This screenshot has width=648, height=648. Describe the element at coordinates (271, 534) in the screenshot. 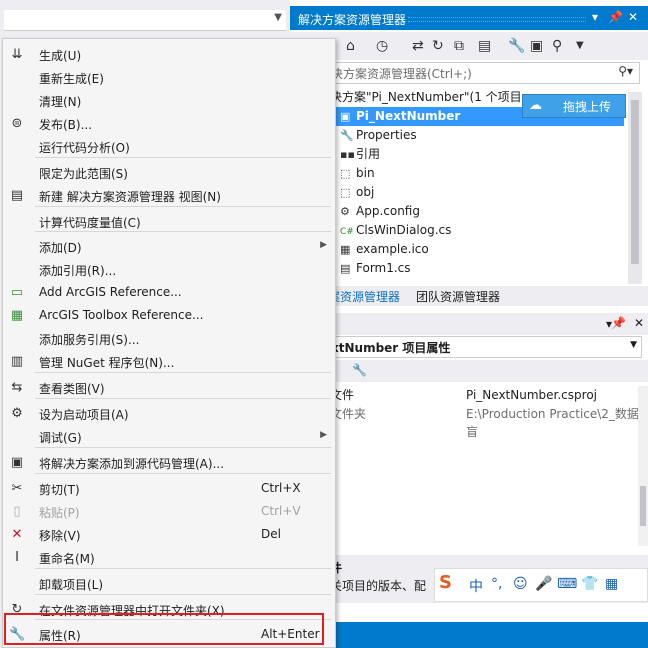

I see `menu-item-shortcut: Del` at that location.